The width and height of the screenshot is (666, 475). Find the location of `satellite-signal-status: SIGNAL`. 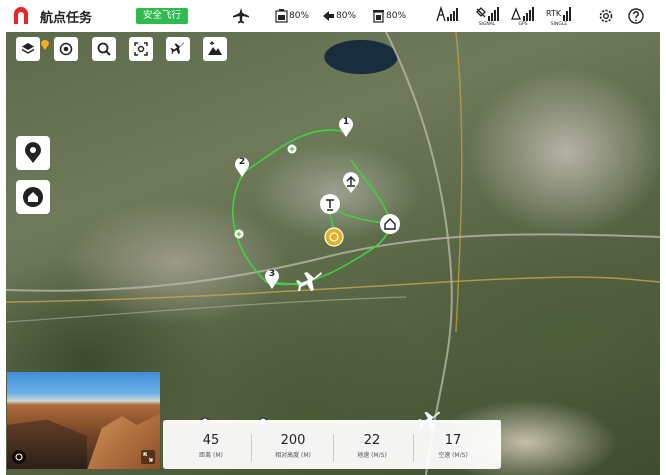

satellite-signal-status: SIGNAL is located at coordinates (487, 16).